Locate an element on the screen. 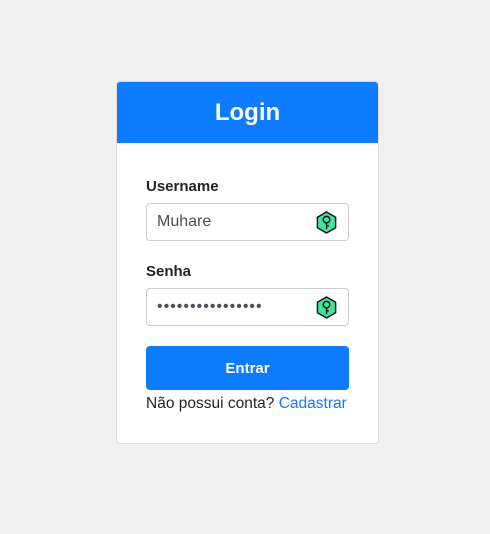  signup-prompt: Não possui conta? Cadastrar is located at coordinates (247, 404).